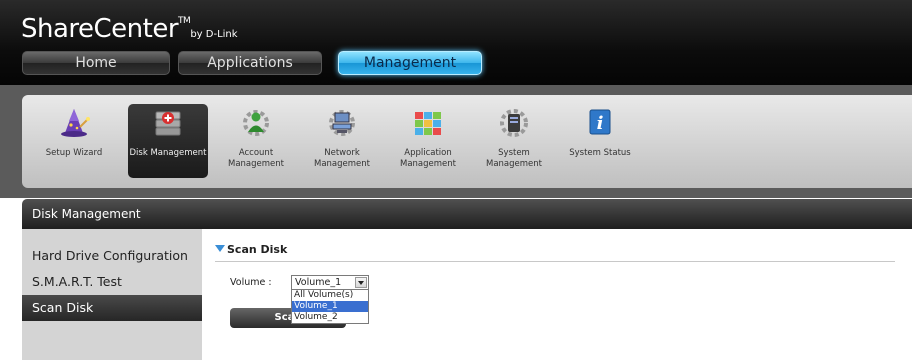 The height and width of the screenshot is (360, 912). I want to click on sidebar-item-hard-drive-configuration: Hard Drive Configuration, so click(112, 256).